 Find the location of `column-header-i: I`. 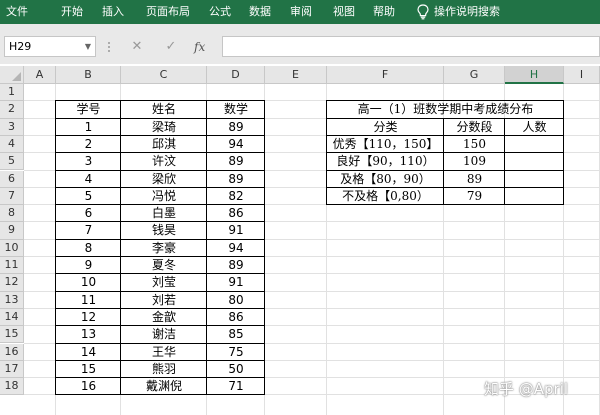

column-header-i: I is located at coordinates (582, 75).